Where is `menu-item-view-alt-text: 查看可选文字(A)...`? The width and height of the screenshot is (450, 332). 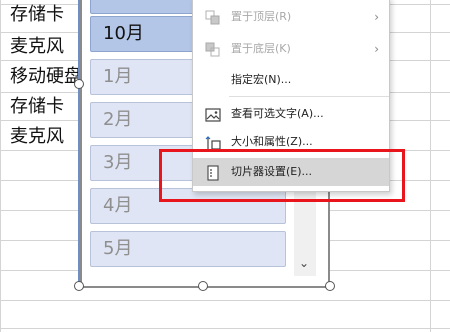
menu-item-view-alt-text: 查看可选文字(A)... is located at coordinates (291, 114).